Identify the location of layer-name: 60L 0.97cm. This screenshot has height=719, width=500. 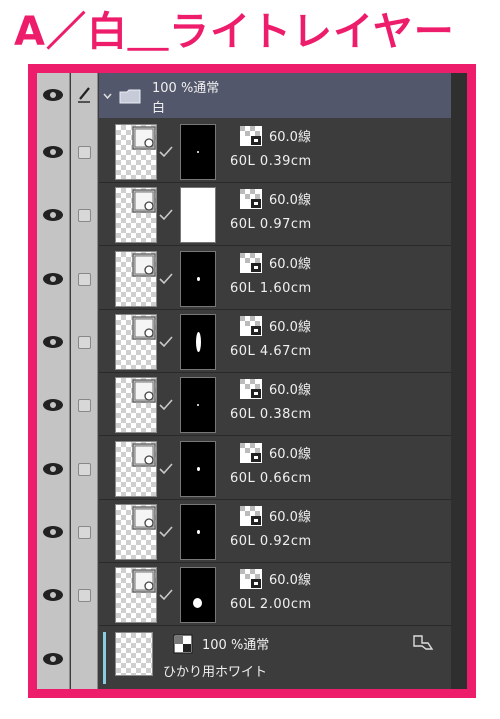
(271, 224).